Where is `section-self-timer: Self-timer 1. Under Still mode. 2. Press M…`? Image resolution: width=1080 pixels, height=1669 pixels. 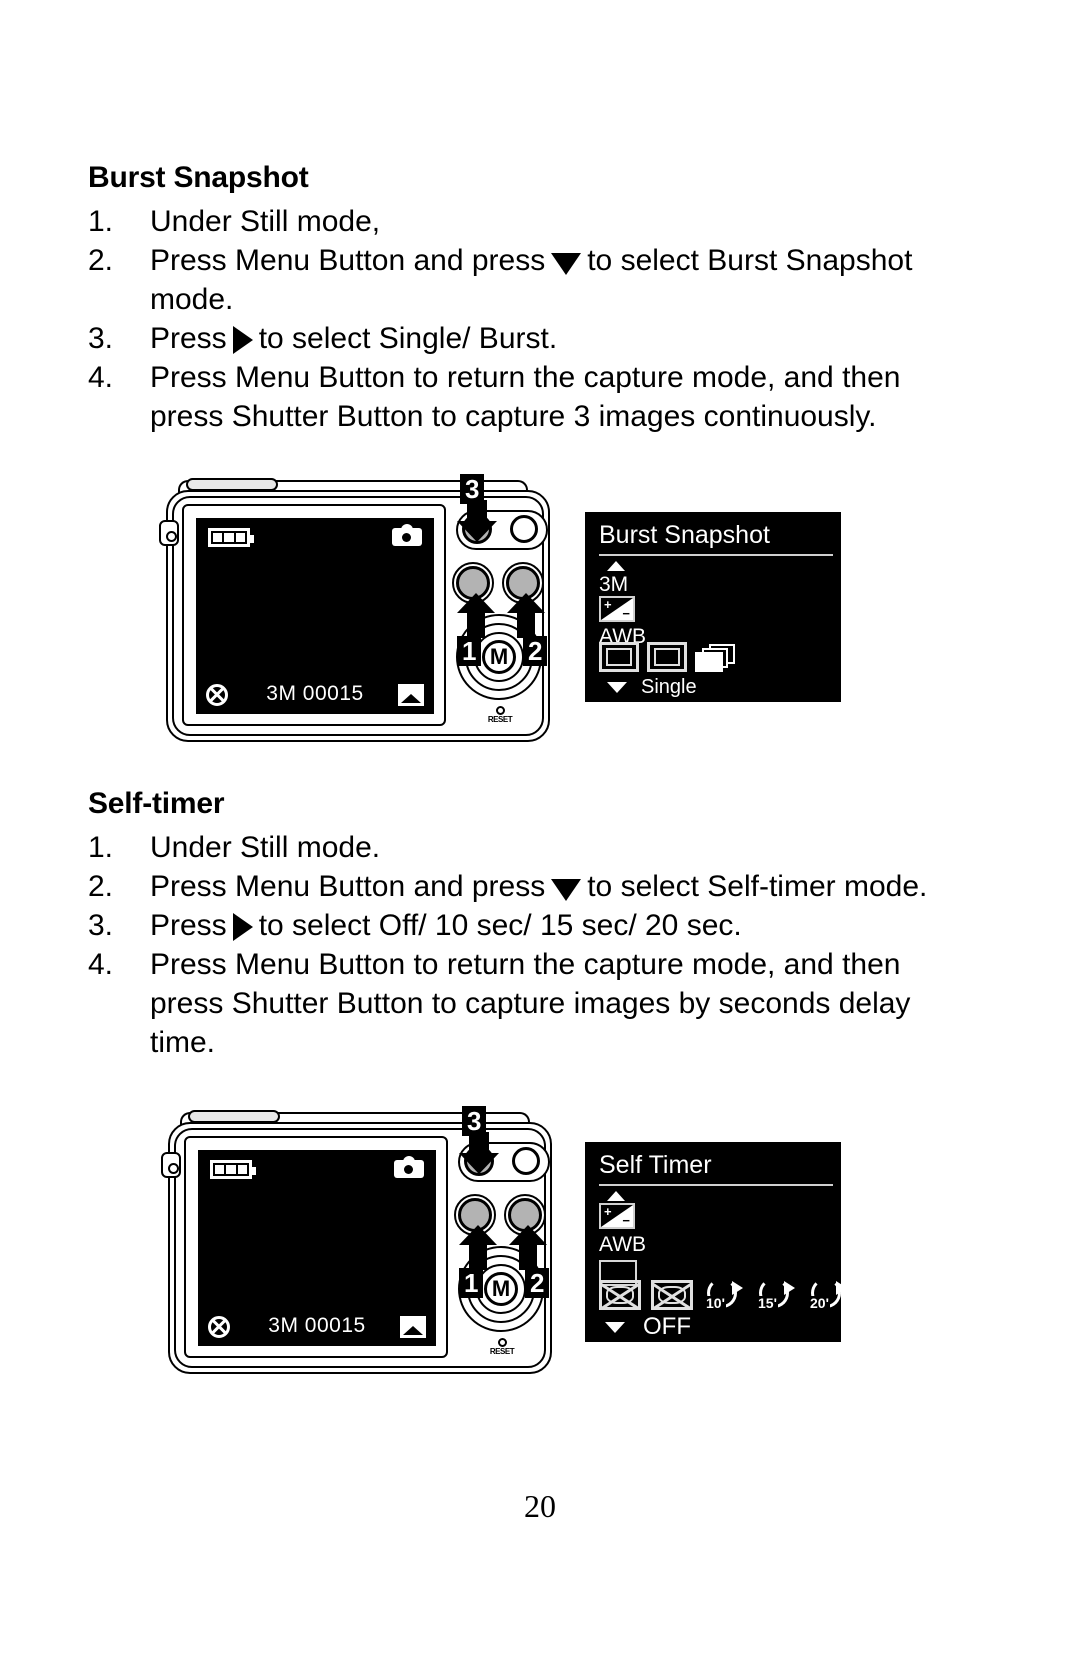 section-self-timer: Self-timer 1. Under Still mode. 2. Press M… is located at coordinates (528, 923).